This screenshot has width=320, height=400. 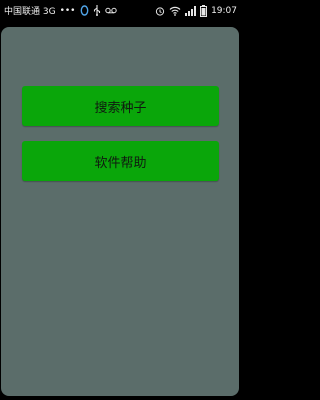 What do you see at coordinates (120, 10) in the screenshot?
I see `status-bar: 中国联通 3G ••• 19:07` at bounding box center [120, 10].